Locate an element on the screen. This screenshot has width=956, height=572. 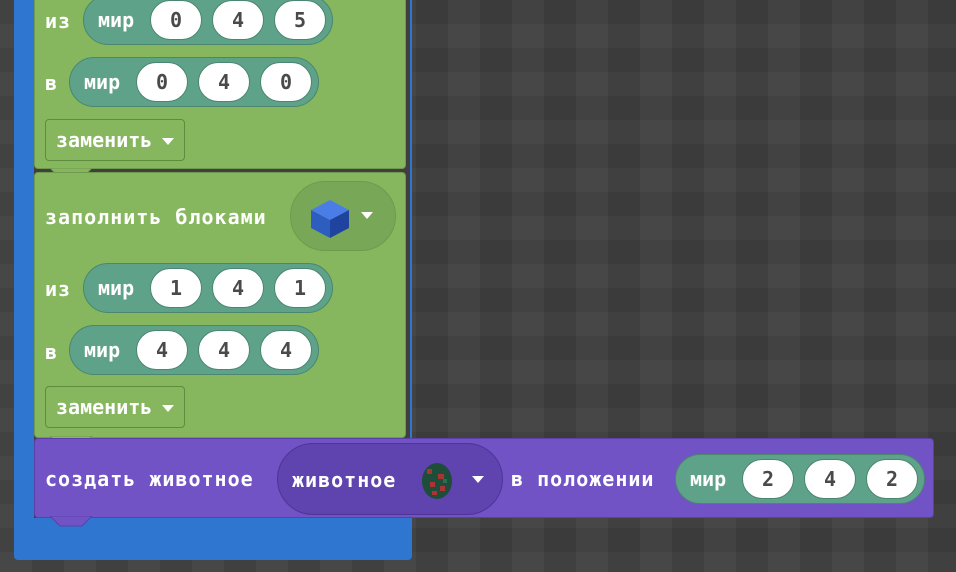
coord-z-input: 2 is located at coordinates (892, 479).